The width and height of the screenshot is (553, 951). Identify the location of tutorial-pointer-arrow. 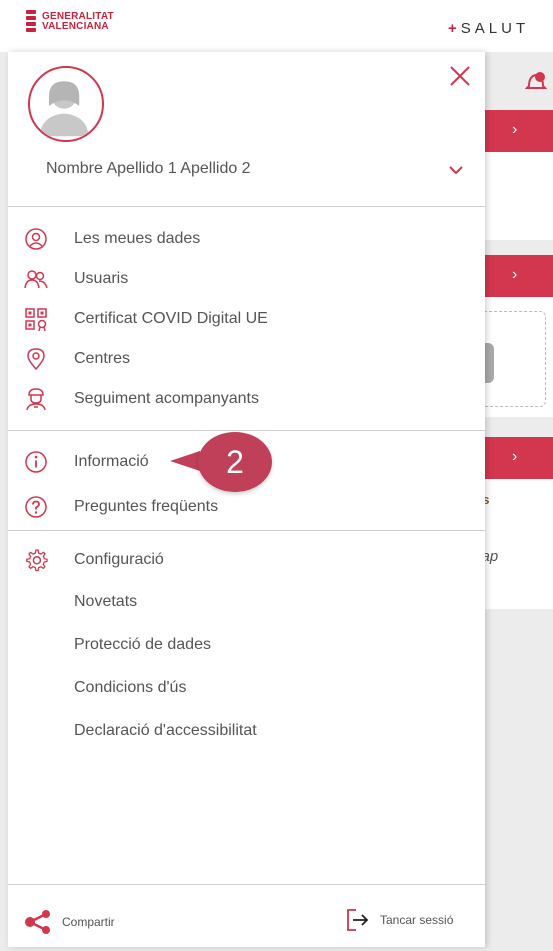
(185, 461).